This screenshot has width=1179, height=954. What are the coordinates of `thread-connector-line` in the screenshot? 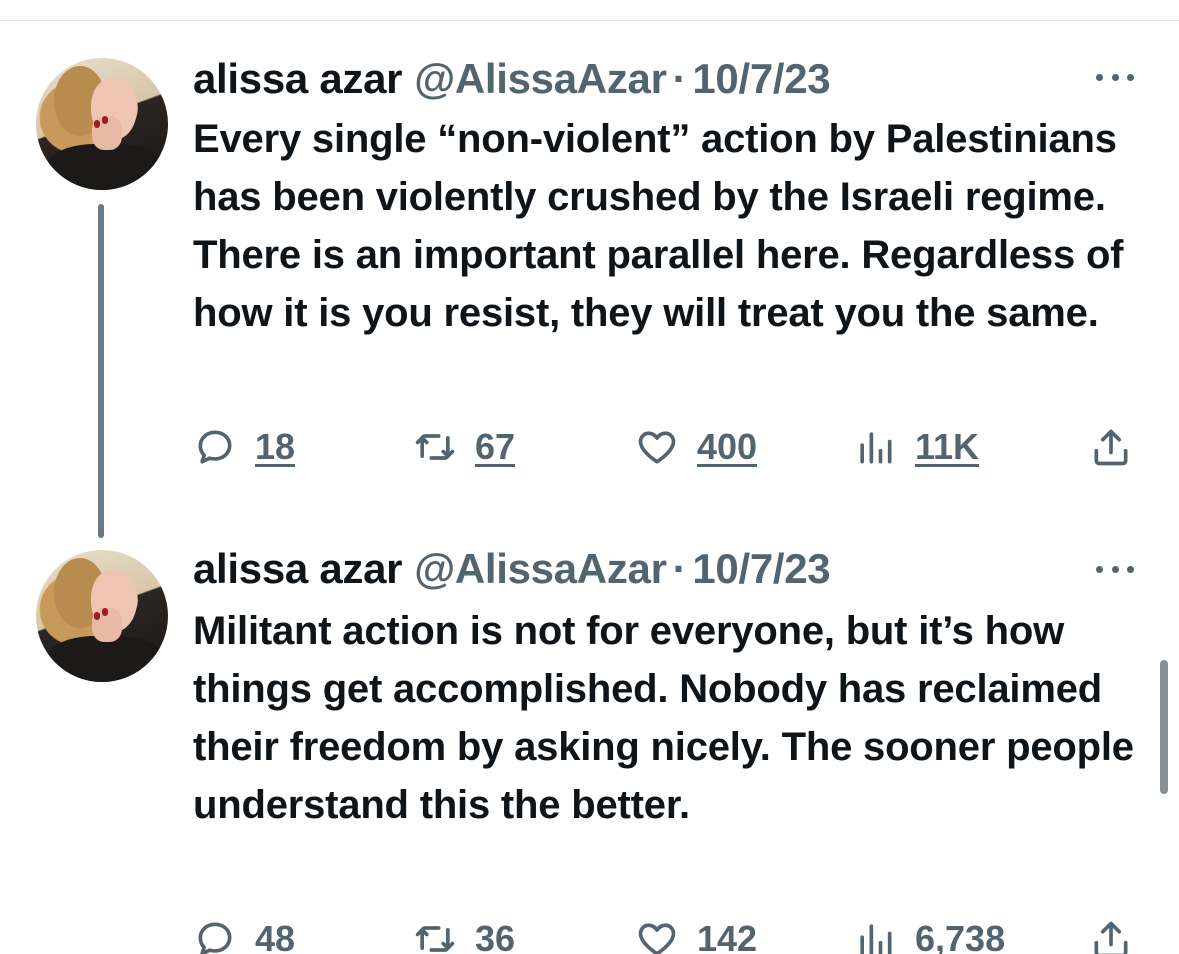 It's located at (101, 371).